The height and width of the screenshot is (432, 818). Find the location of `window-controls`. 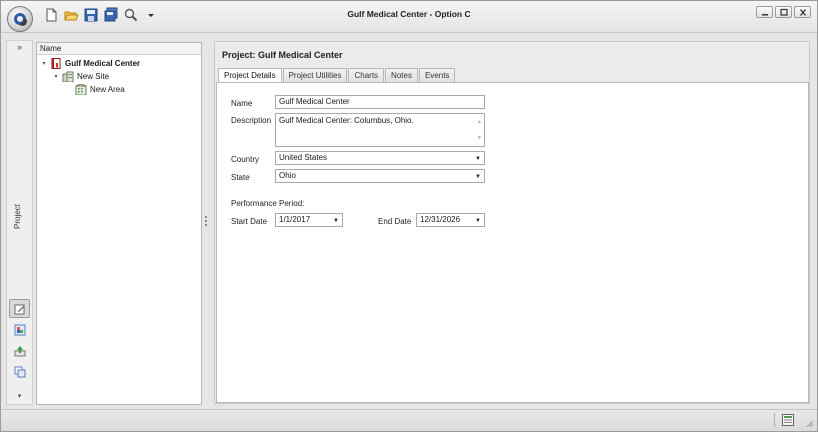

window-controls is located at coordinates (783, 12).